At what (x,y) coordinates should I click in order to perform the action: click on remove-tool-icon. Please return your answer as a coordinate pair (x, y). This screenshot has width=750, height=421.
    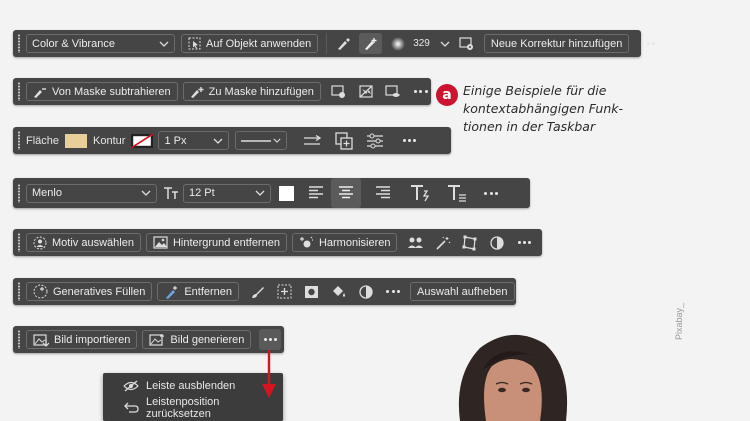
    Looking at the image, I should click on (171, 292).